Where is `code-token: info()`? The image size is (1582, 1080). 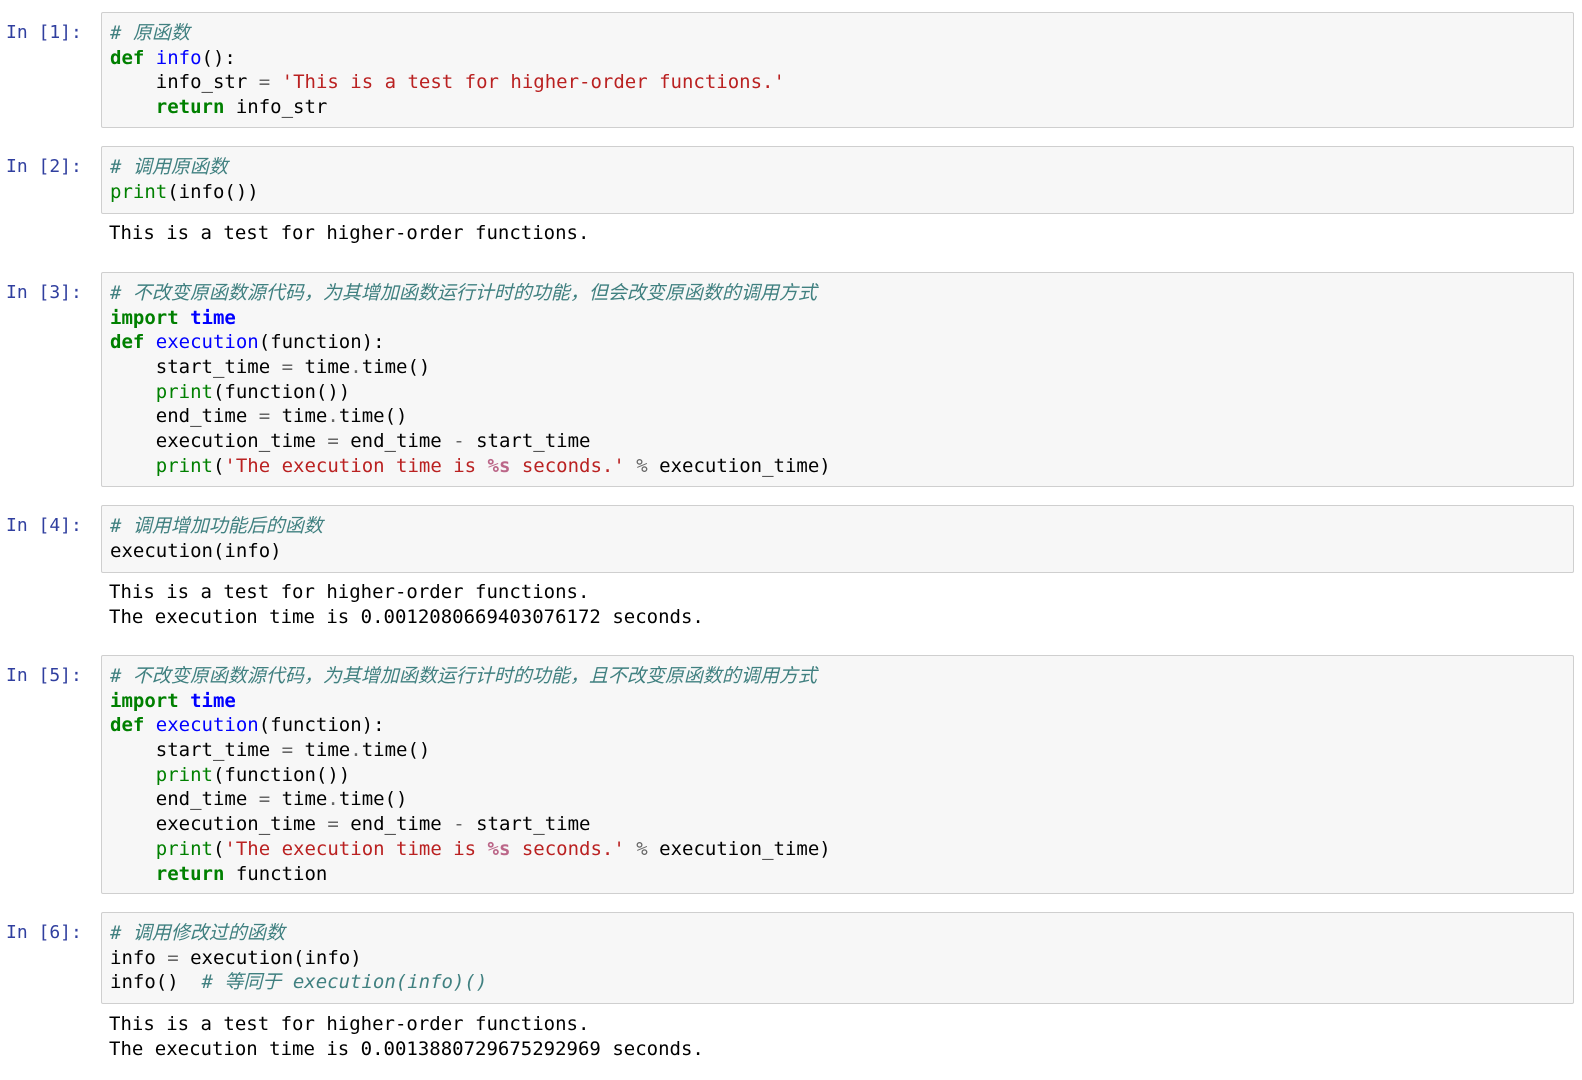 code-token: info() is located at coordinates (156, 982).